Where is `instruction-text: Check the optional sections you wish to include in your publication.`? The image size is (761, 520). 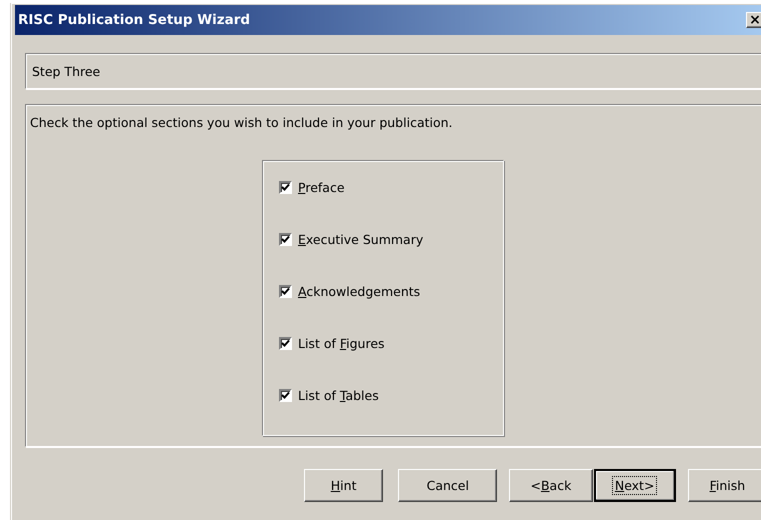
instruction-text: Check the optional sections you wish to include in your publication. is located at coordinates (242, 122).